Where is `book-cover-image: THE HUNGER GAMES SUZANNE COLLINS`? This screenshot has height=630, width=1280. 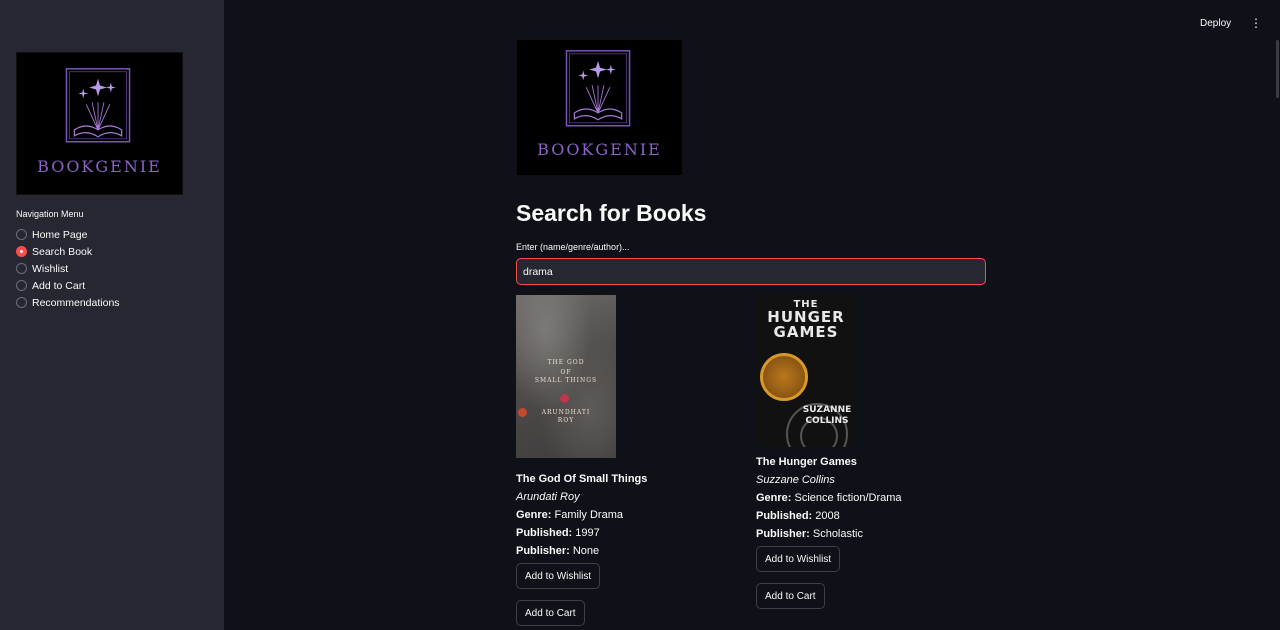
book-cover-image: THE HUNGER GAMES SUZANNE COLLINS is located at coordinates (806, 371).